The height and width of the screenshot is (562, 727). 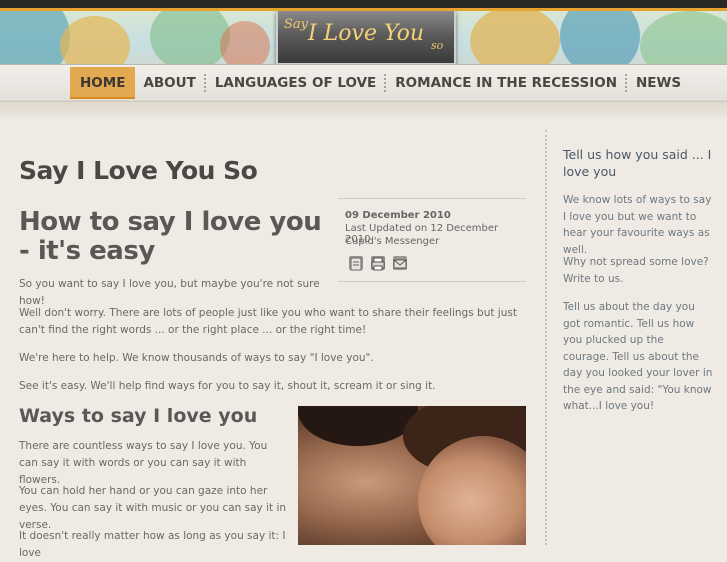 I want to click on site-logo: Say I Love You so, so click(x=366, y=38).